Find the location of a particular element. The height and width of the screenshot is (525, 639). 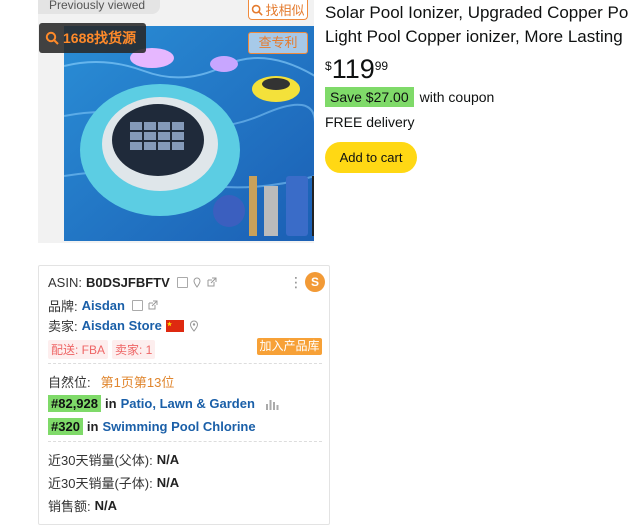

sales-child-label: 近30天销量(子体): is located at coordinates (100, 483).